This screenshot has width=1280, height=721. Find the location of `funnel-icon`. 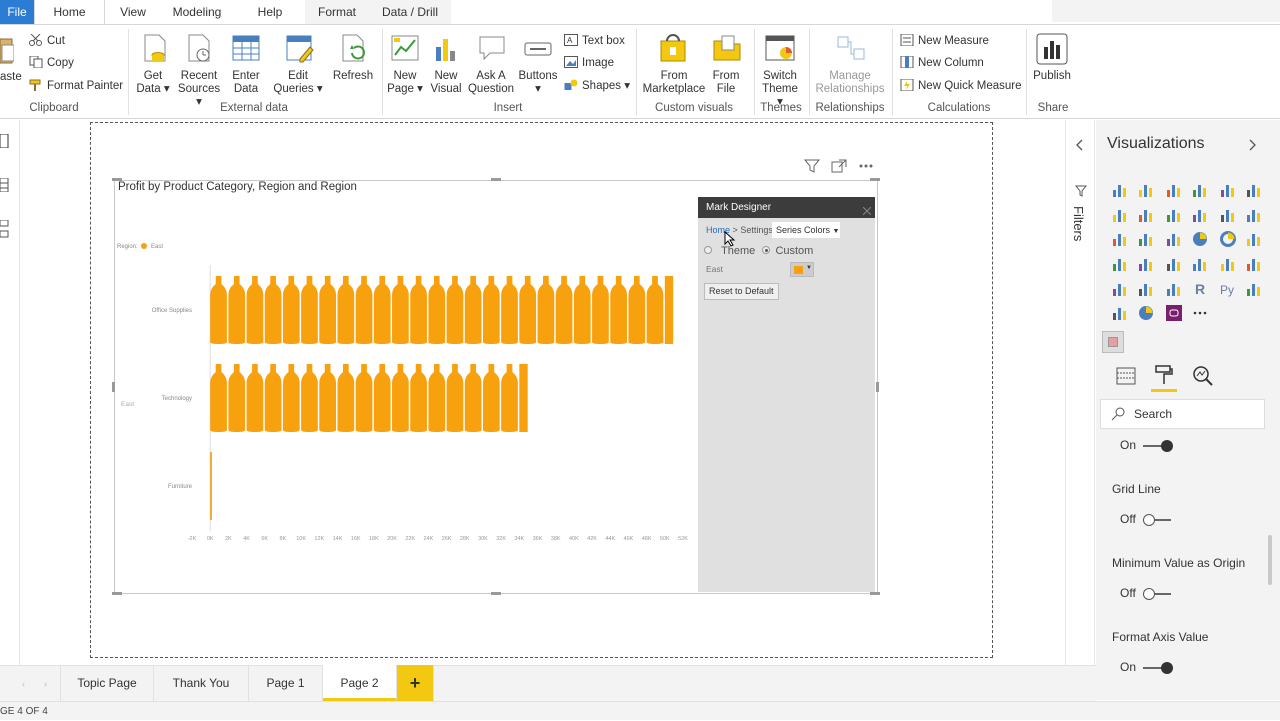

funnel-icon is located at coordinates (1146, 239).